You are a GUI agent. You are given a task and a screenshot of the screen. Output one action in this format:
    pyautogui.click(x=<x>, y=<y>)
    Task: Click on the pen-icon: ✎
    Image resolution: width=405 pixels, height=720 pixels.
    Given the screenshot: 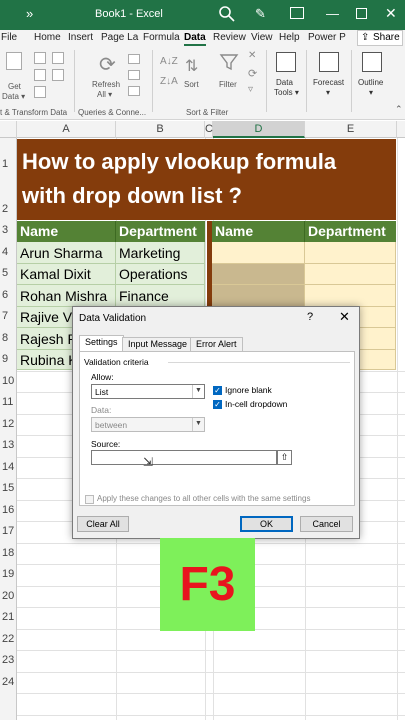 What is the action you would take?
    pyautogui.click(x=260, y=14)
    